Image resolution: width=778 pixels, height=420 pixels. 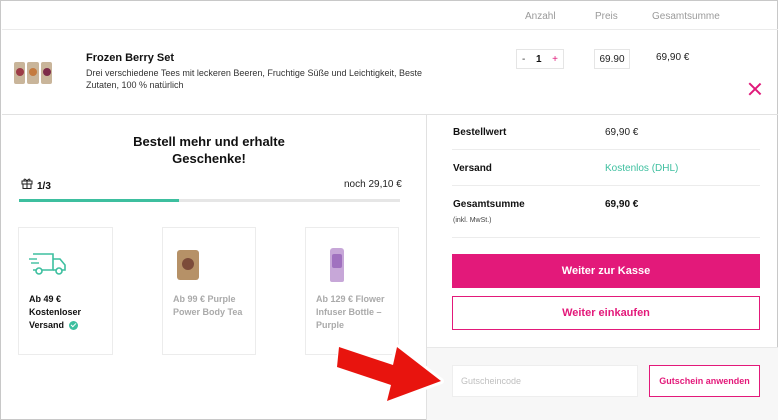 I want to click on decrease-quantity-button: -, so click(x=523, y=59).